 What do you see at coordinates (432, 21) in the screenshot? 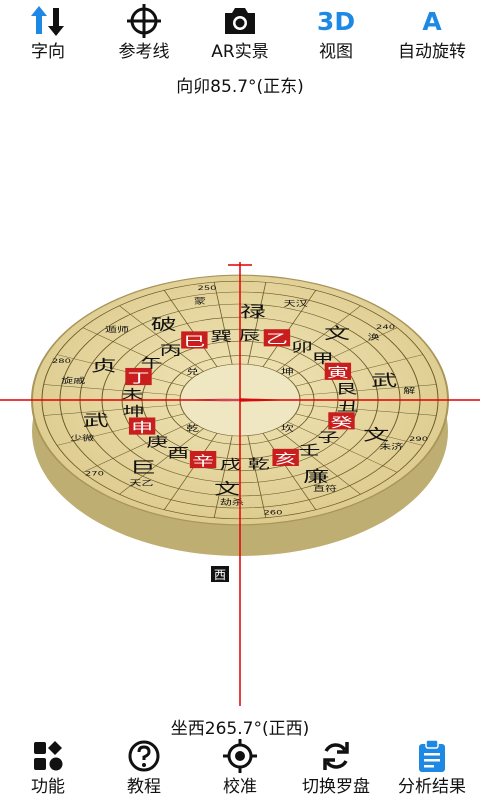
I see `auto-rotate-icon: A` at bounding box center [432, 21].